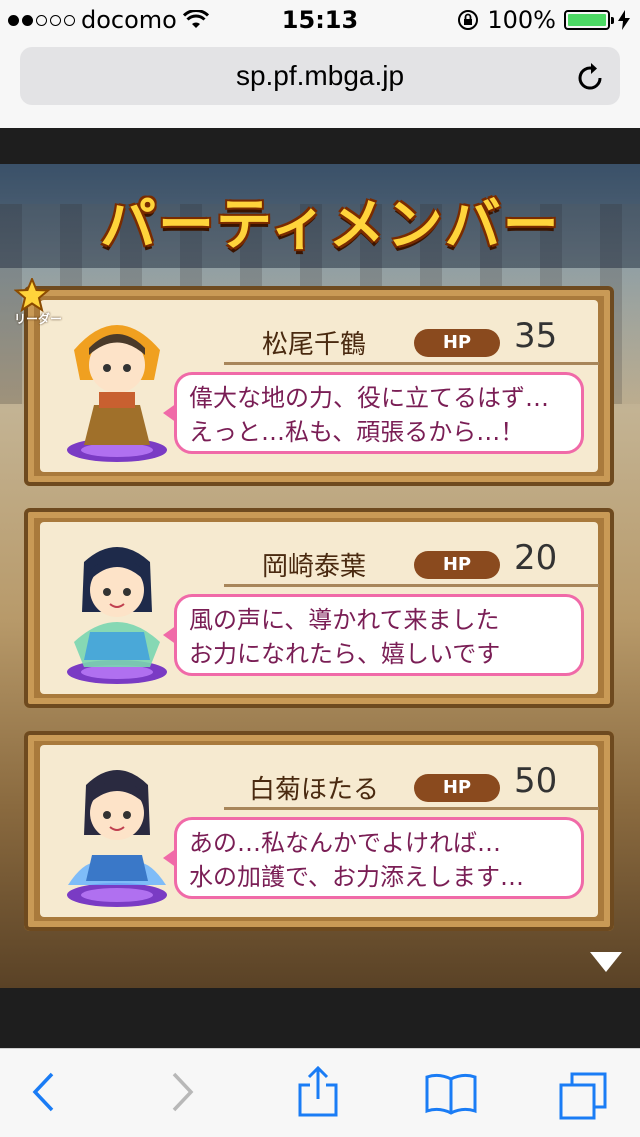 This screenshot has height=1137, width=640. What do you see at coordinates (330, 225) in the screenshot?
I see `page-title: パーティメンバー` at bounding box center [330, 225].